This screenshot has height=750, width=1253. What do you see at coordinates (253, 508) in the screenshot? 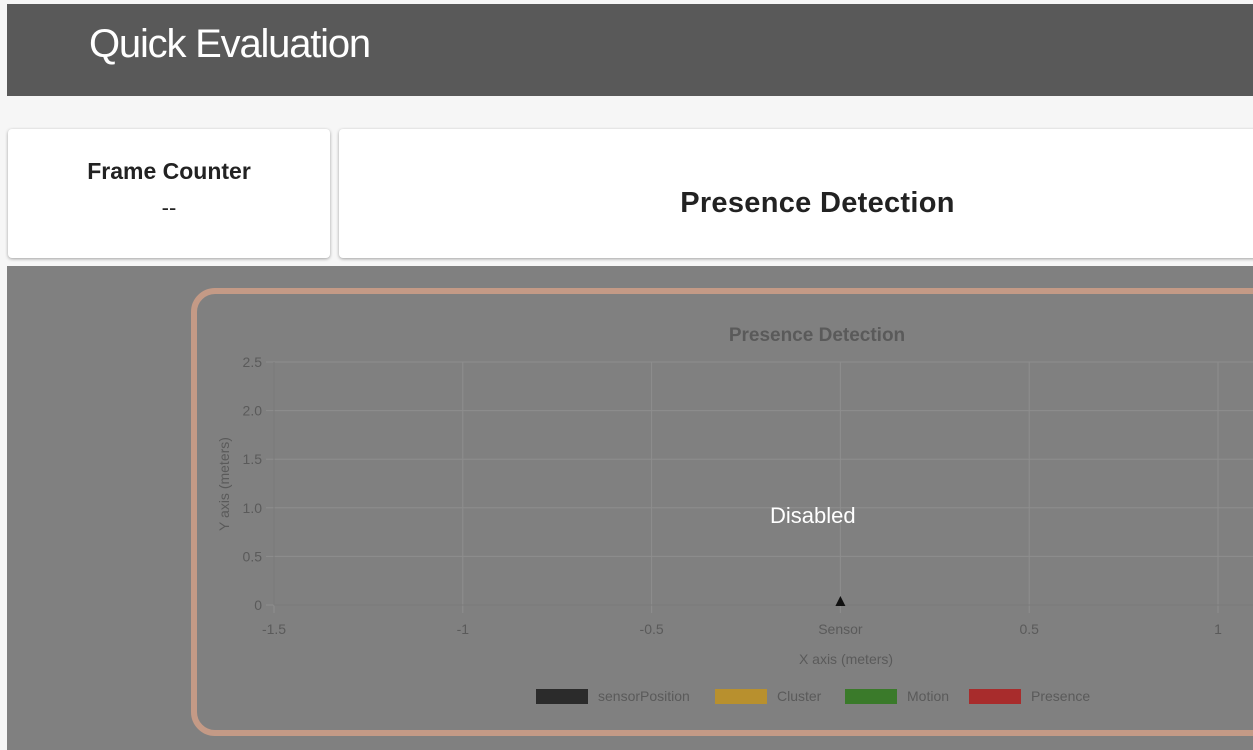
I see `y-tick-label: 1.0` at bounding box center [253, 508].